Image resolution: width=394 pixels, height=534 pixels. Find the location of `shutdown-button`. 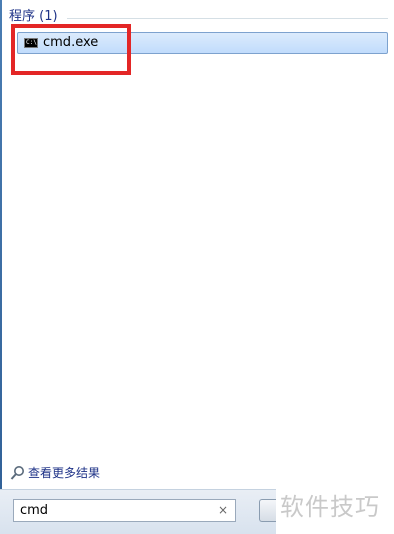

shutdown-button is located at coordinates (267, 510).